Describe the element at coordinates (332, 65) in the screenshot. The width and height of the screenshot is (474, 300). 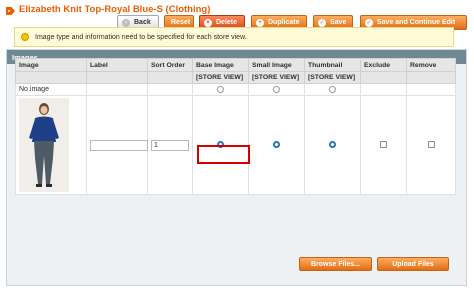
I see `column-header-thumbnail: Thumbnail` at that location.